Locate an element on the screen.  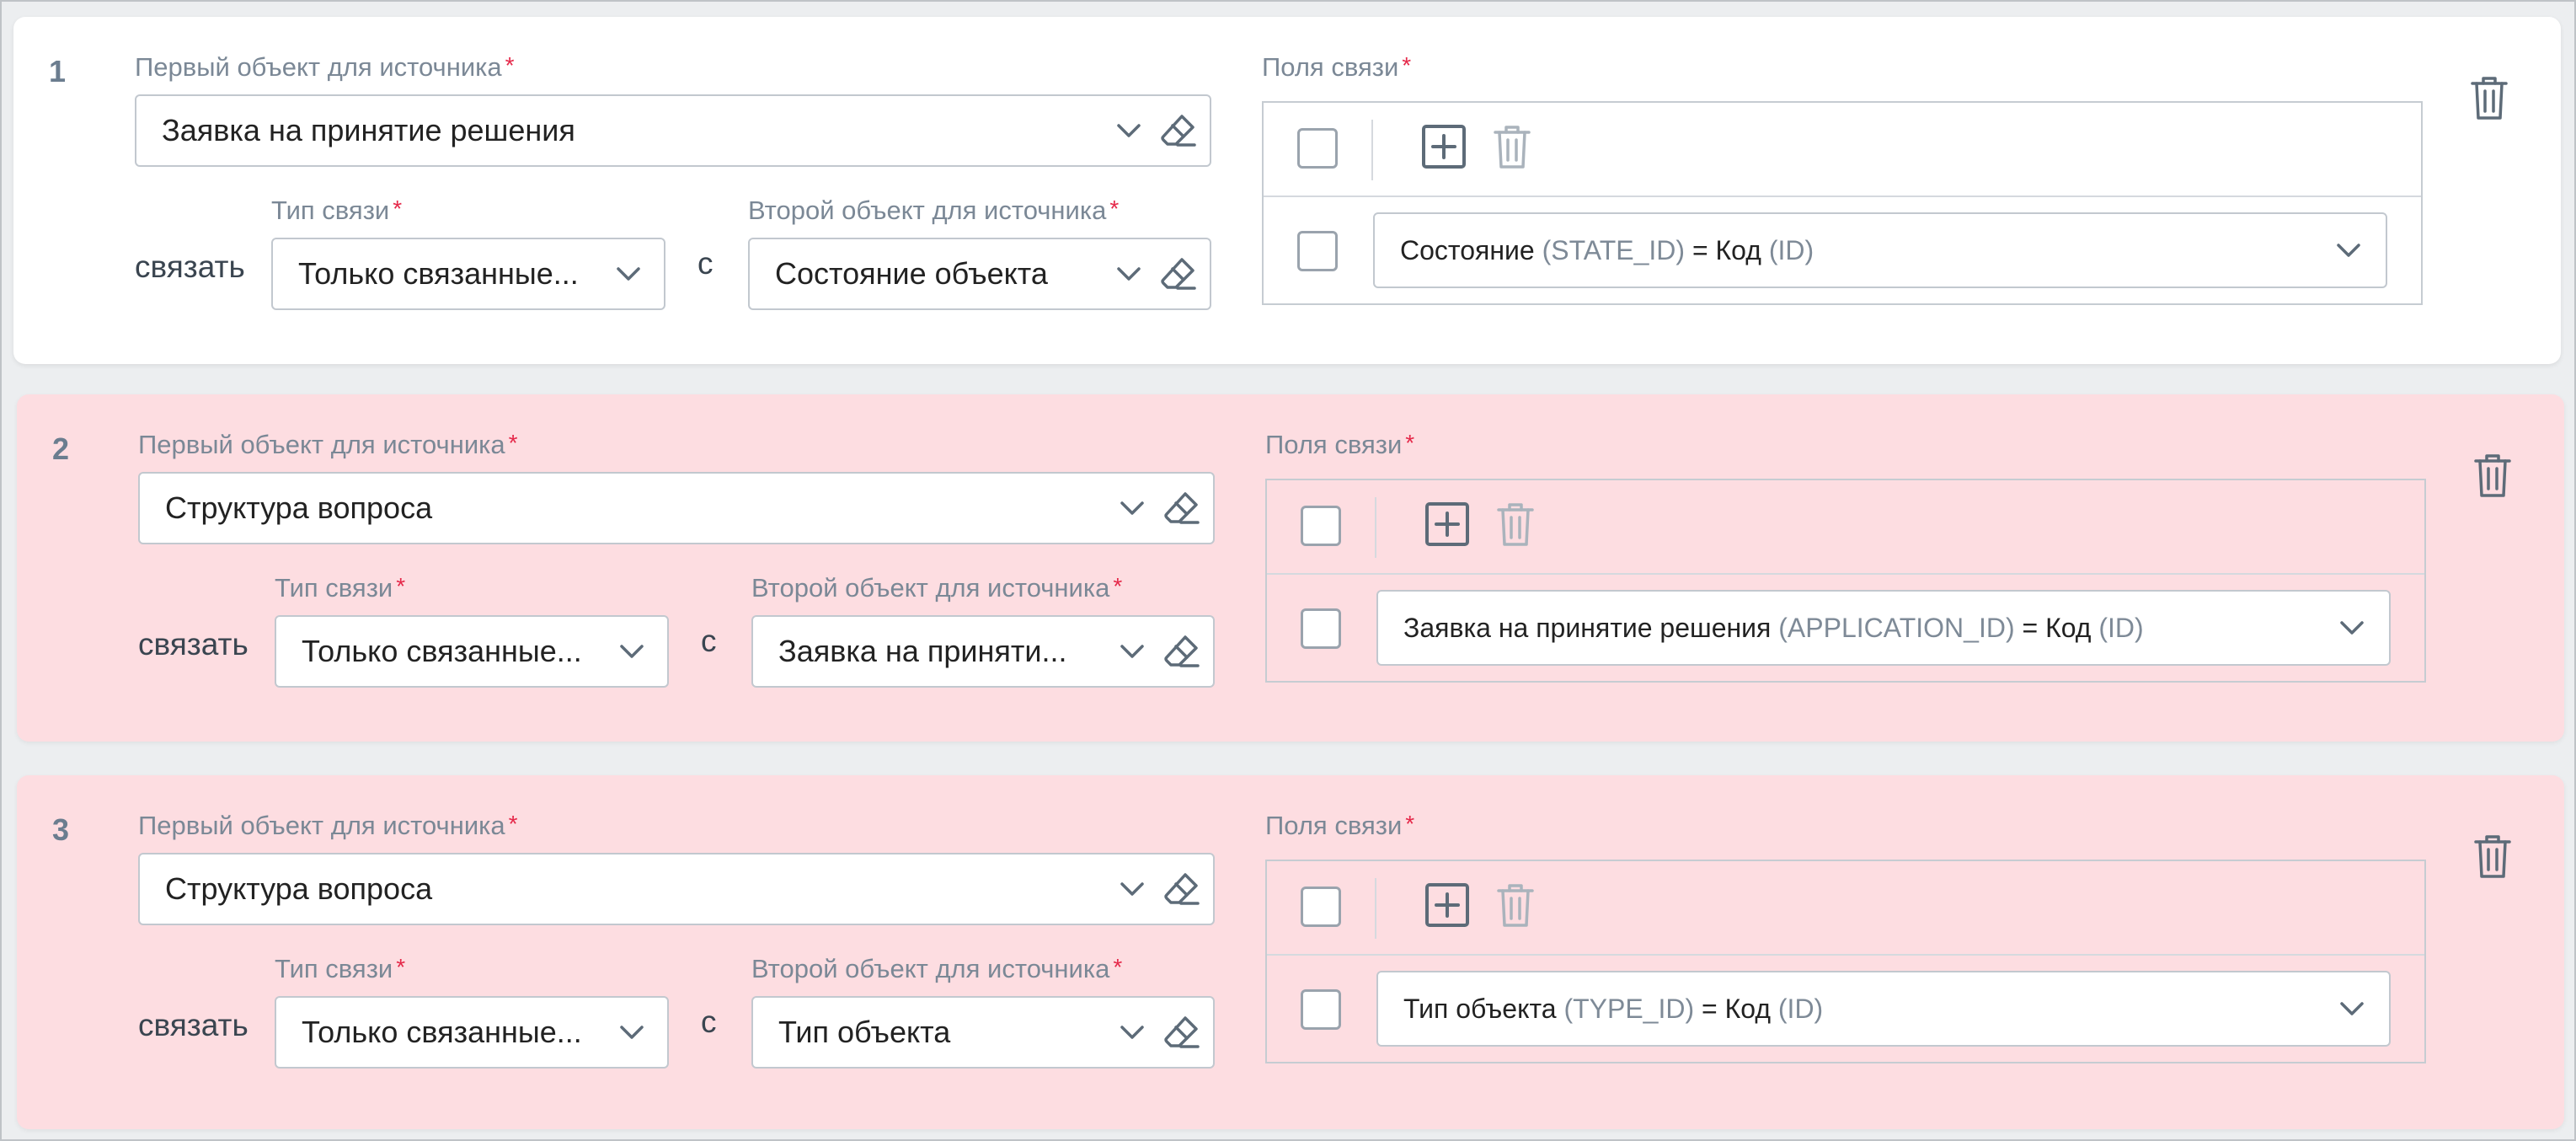
row-number: 2 is located at coordinates (61, 448).